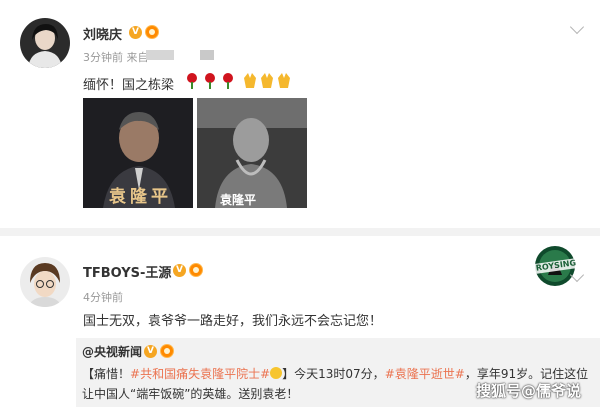 The width and height of the screenshot is (600, 407). I want to click on post-time: 3分钟前 来自, so click(116, 57).